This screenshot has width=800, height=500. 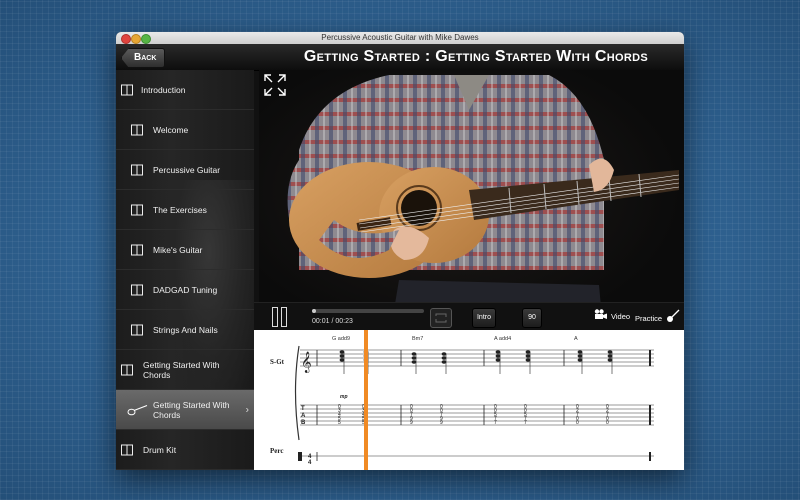 I want to click on sidebar-item-mikes-guitar: Mike's Guitar, so click(x=185, y=250).